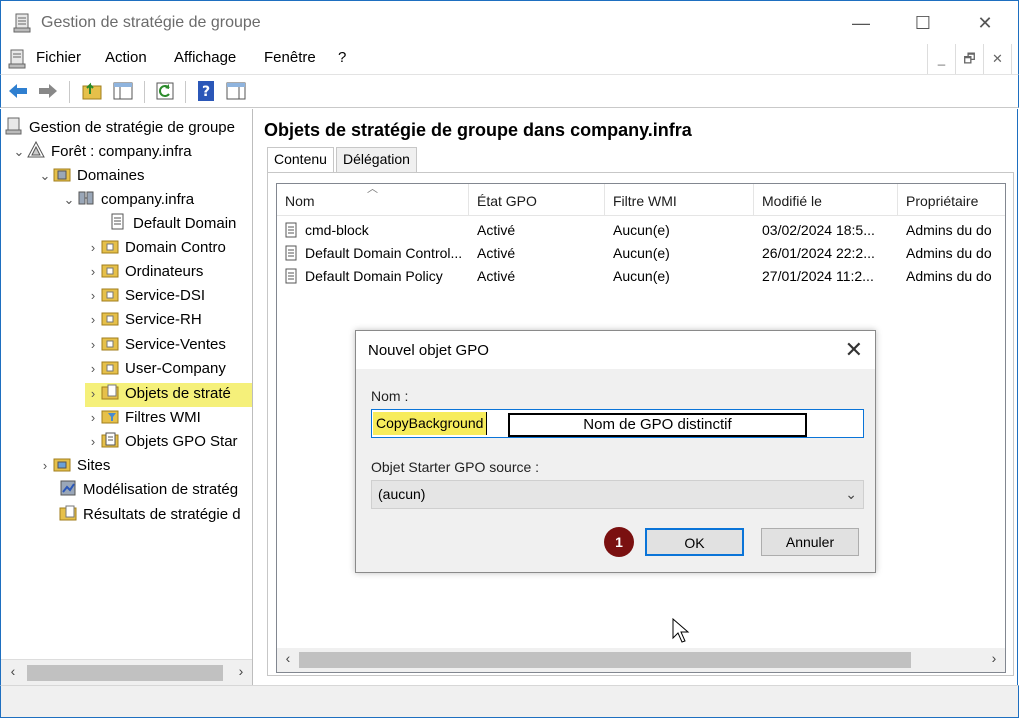 The width and height of the screenshot is (1019, 718). What do you see at coordinates (970, 59) in the screenshot?
I see `mdi-restore-button: 🗗` at bounding box center [970, 59].